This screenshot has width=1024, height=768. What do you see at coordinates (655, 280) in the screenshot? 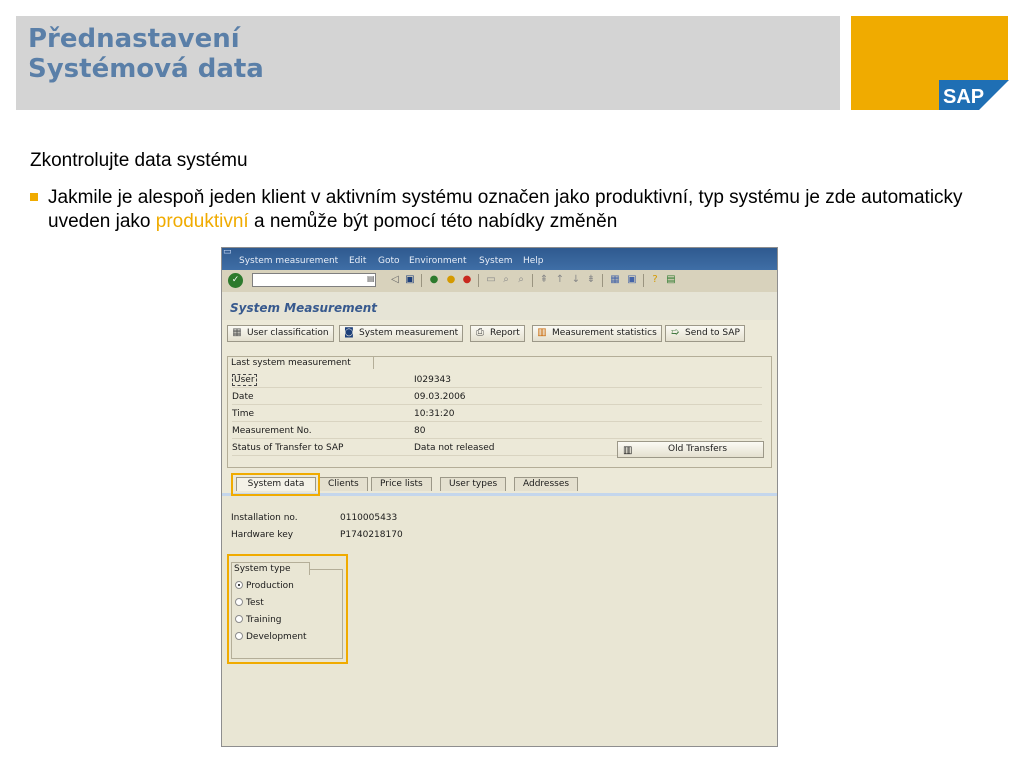
I see `help-icon: ?` at bounding box center [655, 280].